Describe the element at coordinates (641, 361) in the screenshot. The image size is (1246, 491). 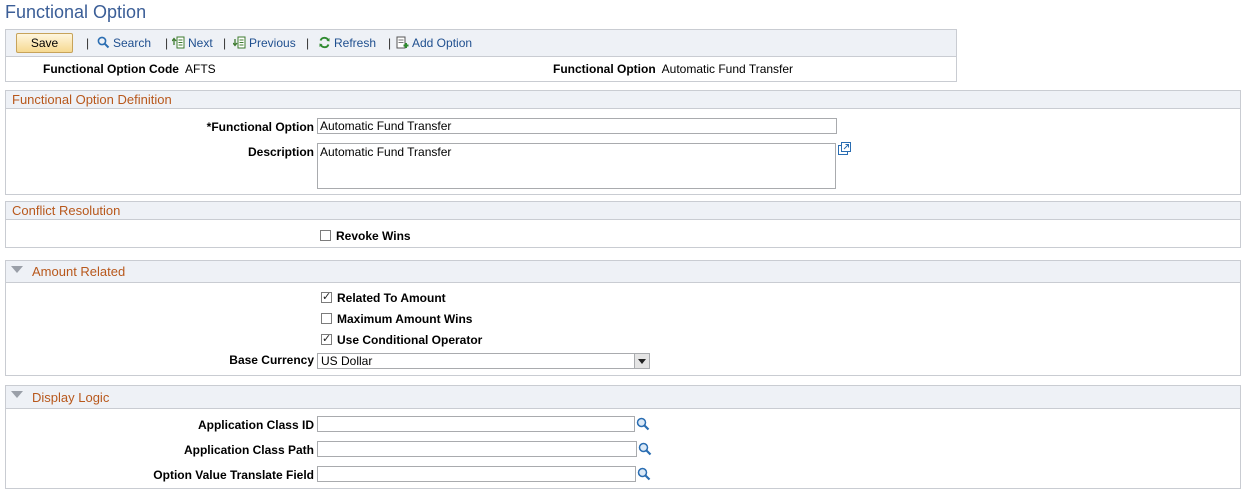
I see `chevron-down-icon` at that location.